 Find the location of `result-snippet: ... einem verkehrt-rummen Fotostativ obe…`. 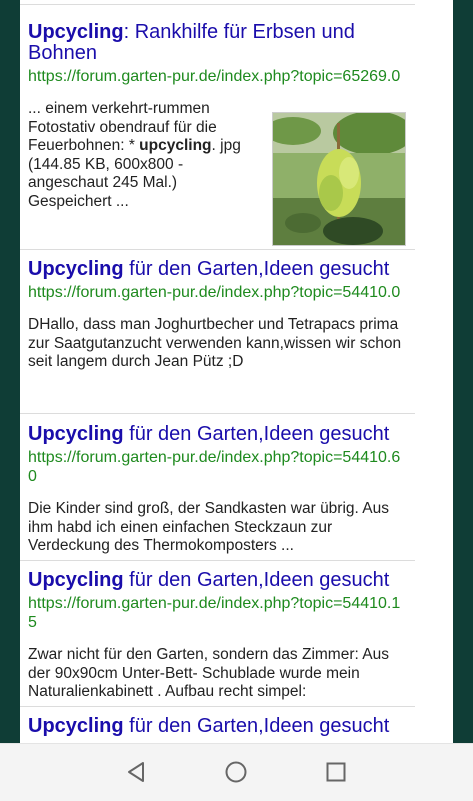

result-snippet: ... einem verkehrt-rummen Fotostativ obe… is located at coordinates (144, 155).